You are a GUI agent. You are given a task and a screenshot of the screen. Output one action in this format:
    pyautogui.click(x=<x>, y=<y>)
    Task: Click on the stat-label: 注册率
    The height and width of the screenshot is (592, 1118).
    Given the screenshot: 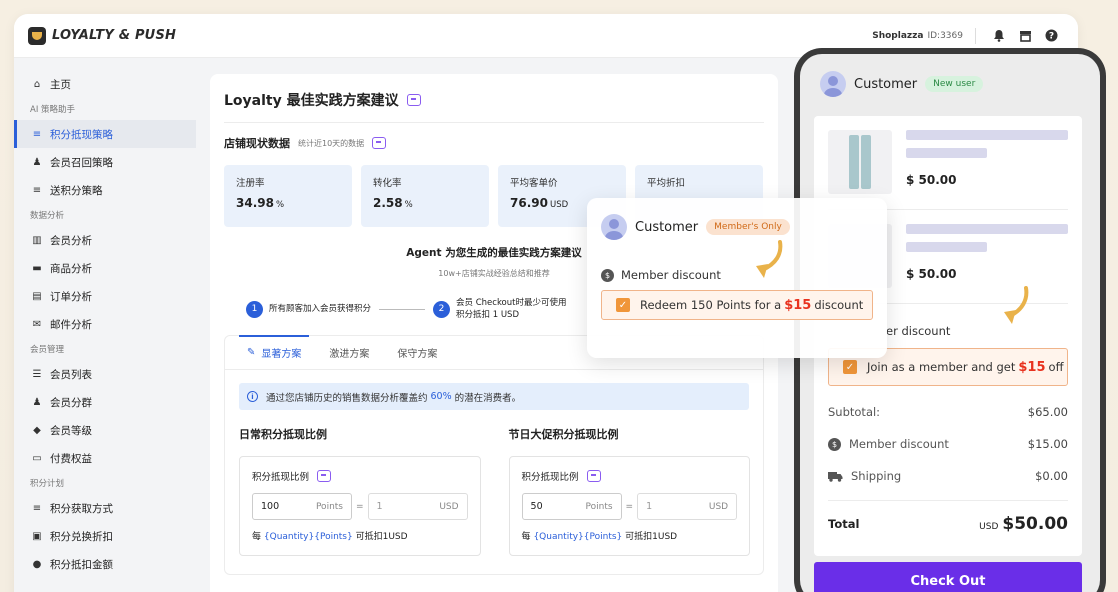 What is the action you would take?
    pyautogui.click(x=250, y=183)
    